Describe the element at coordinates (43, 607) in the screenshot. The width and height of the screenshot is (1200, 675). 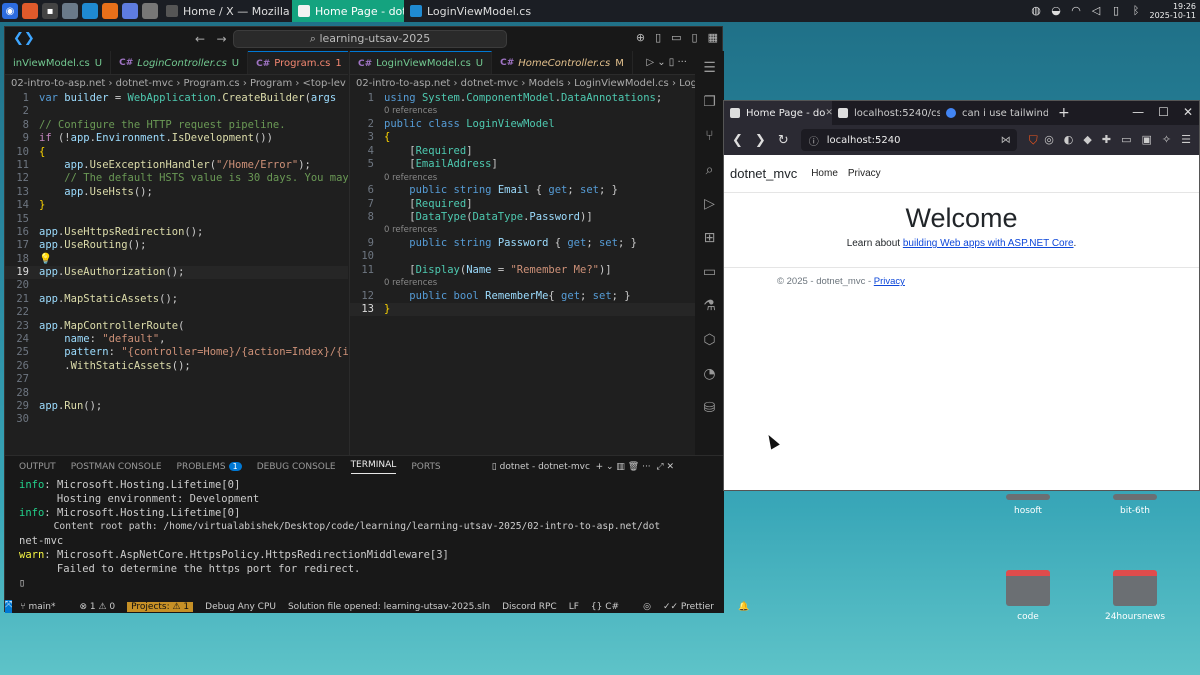
I see `branch-status: ⑂ main*` at that location.